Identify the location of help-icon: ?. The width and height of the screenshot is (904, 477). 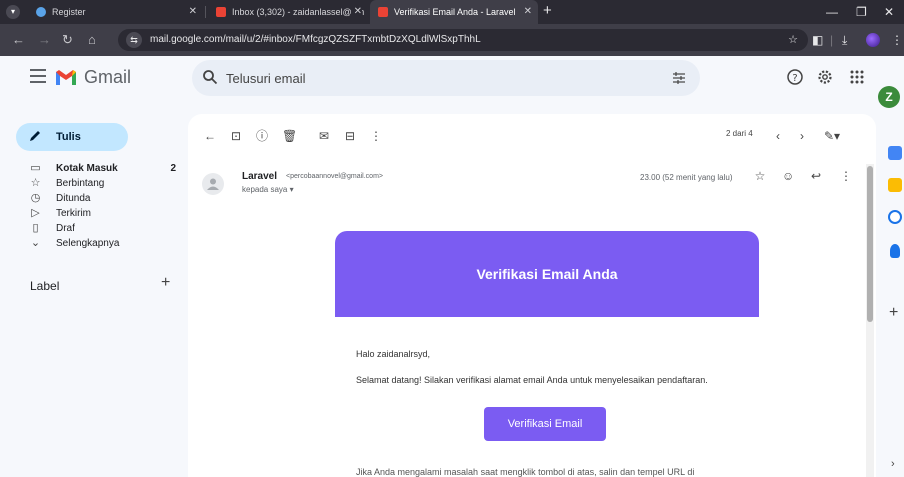
(795, 77).